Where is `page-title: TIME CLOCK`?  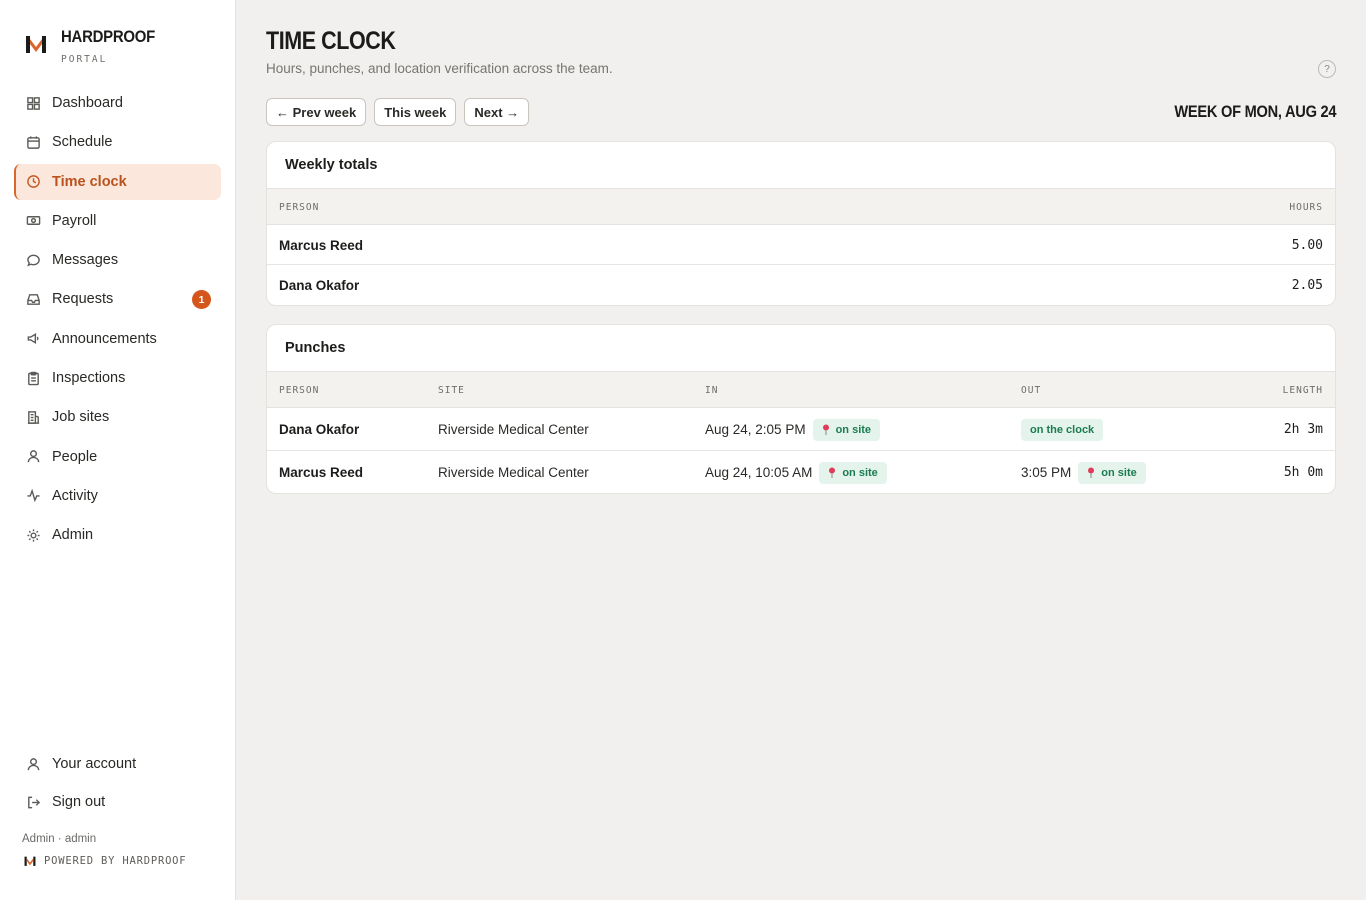 page-title: TIME CLOCK is located at coordinates (331, 41).